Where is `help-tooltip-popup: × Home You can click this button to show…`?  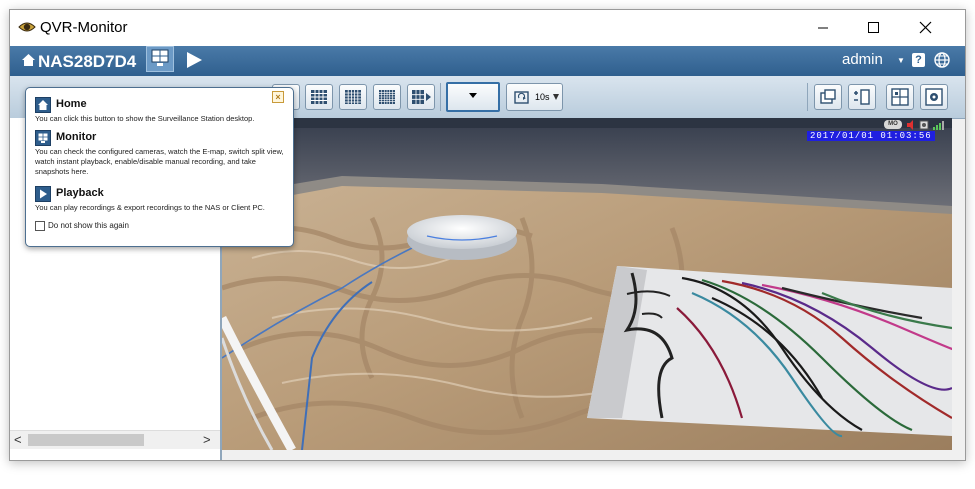
help-tooltip-popup: × Home You can click this button to show… is located at coordinates (159, 167).